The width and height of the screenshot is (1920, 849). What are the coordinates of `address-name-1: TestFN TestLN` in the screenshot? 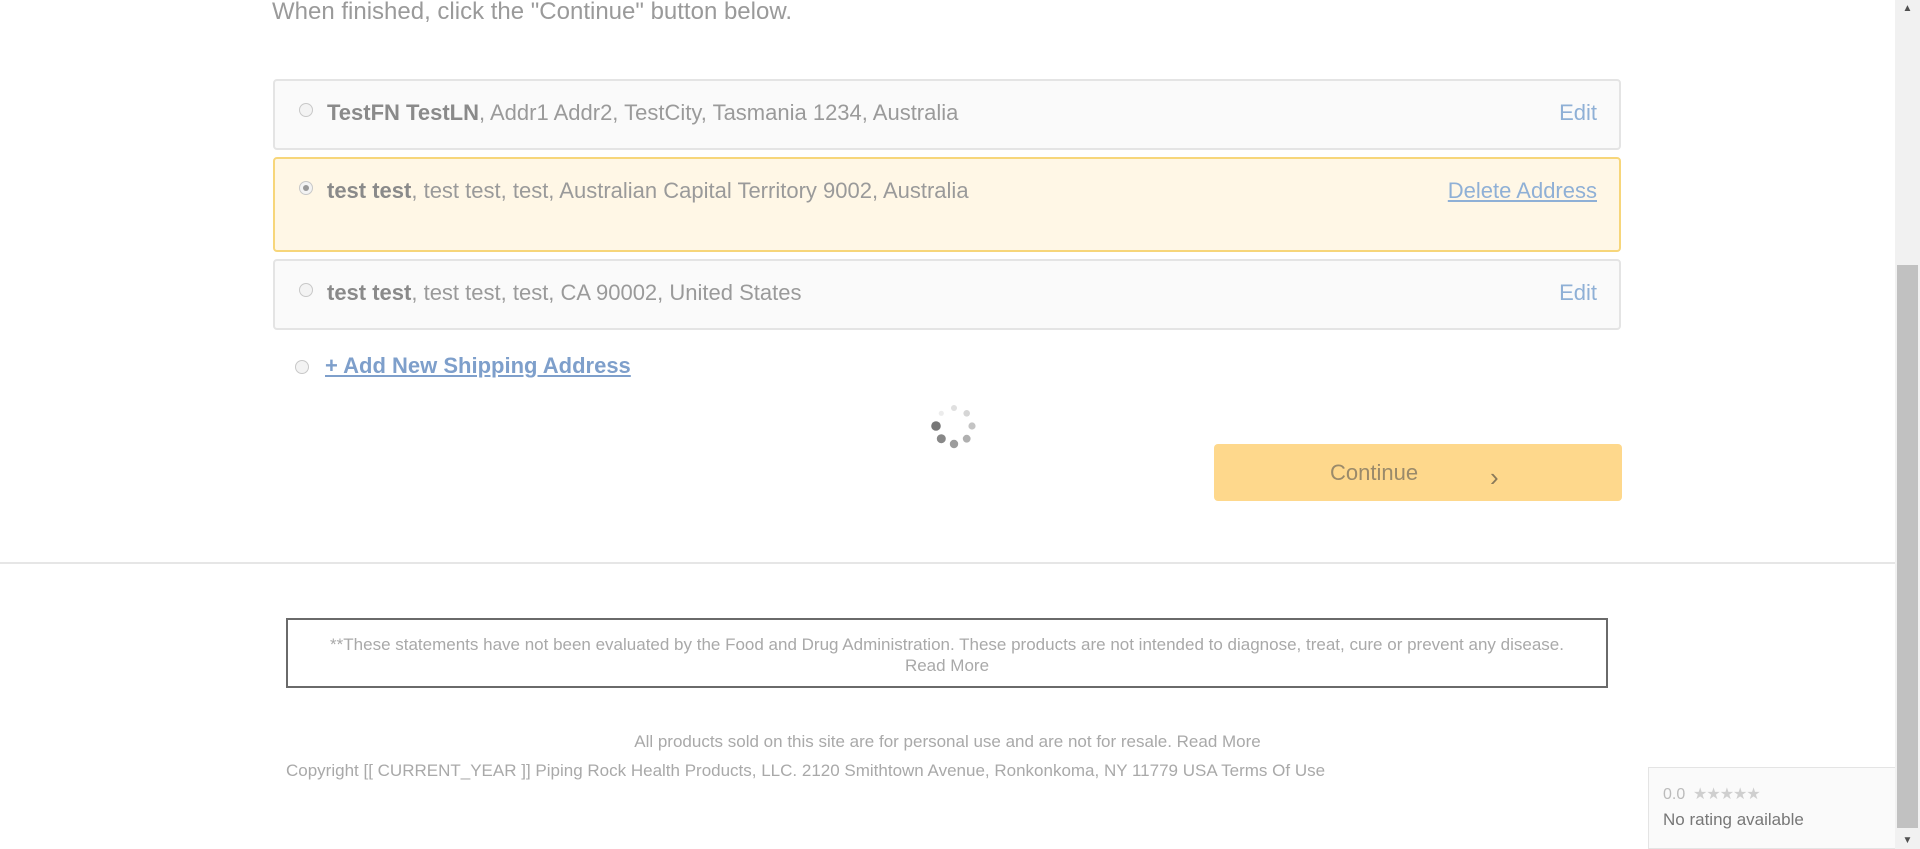 It's located at (403, 112).